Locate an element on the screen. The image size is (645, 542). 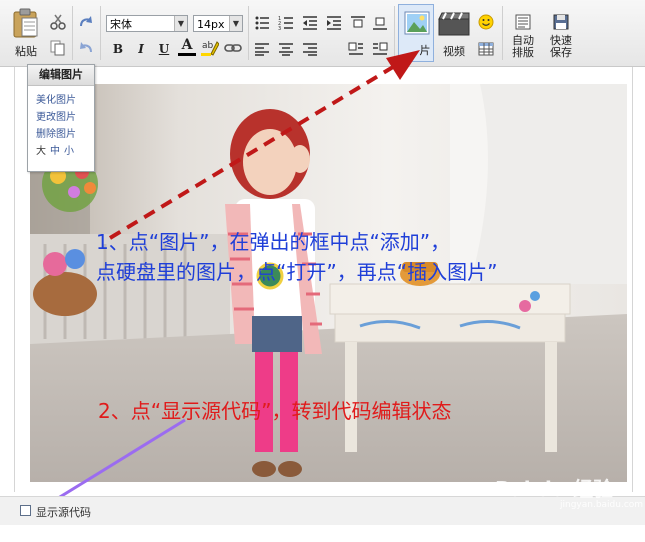
baidu-watermark: Bai du 经验 is located at coordinates (554, 489).